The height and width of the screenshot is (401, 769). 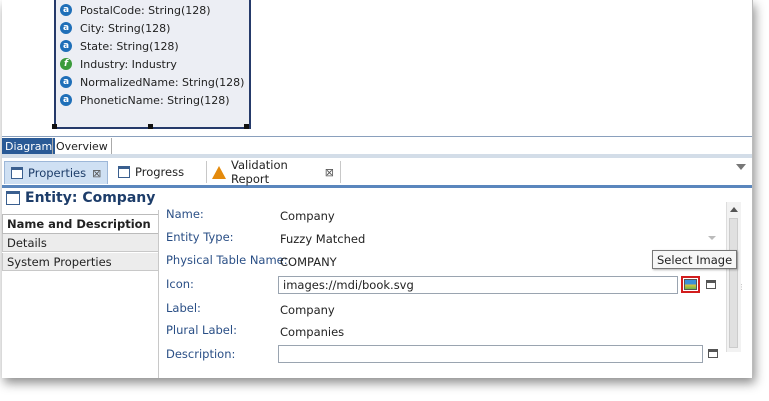 What do you see at coordinates (733, 283) in the screenshot?
I see `scrollbar-thumb` at bounding box center [733, 283].